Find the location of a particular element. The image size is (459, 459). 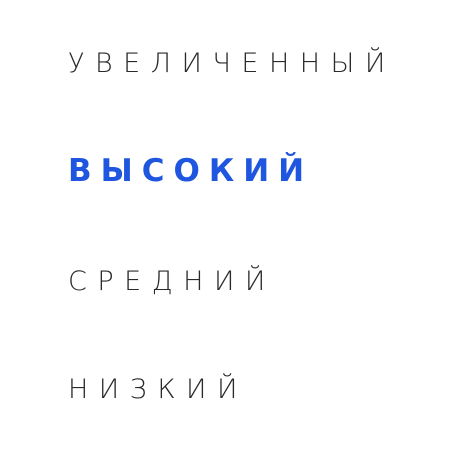

option-medium: Средний is located at coordinates (172, 281).